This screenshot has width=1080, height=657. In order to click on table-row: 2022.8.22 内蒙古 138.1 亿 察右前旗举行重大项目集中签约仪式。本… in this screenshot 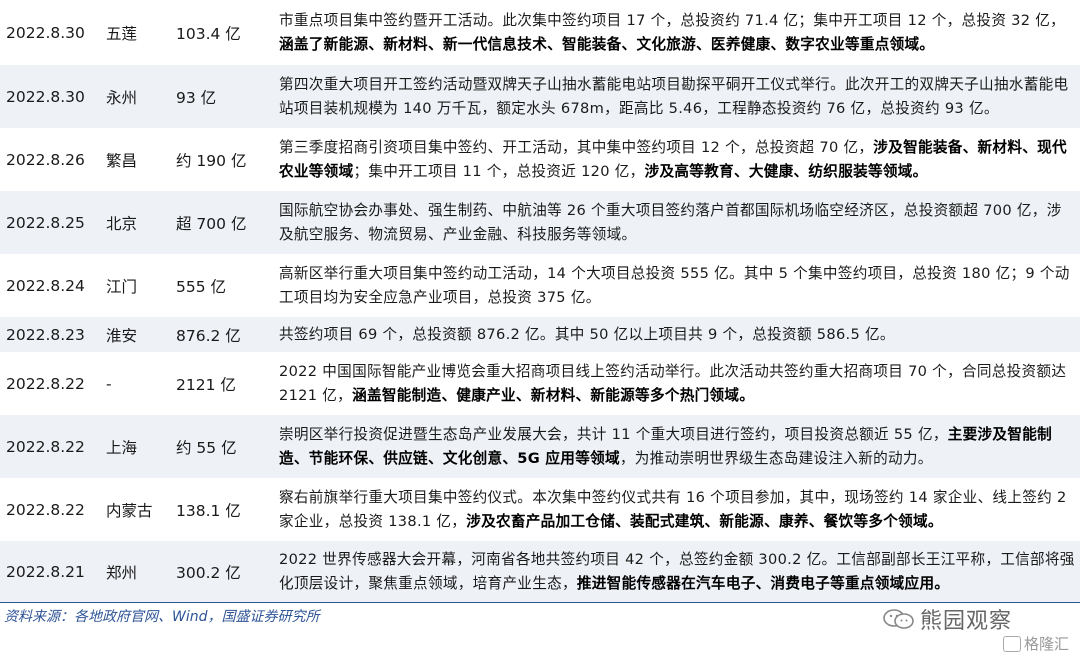, I will do `click(540, 509)`.